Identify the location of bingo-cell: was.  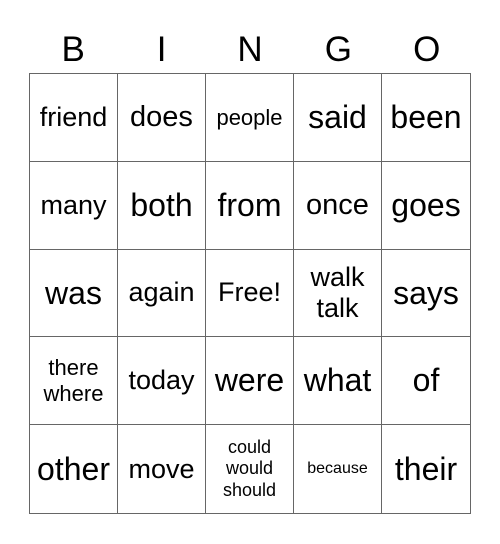
(74, 293).